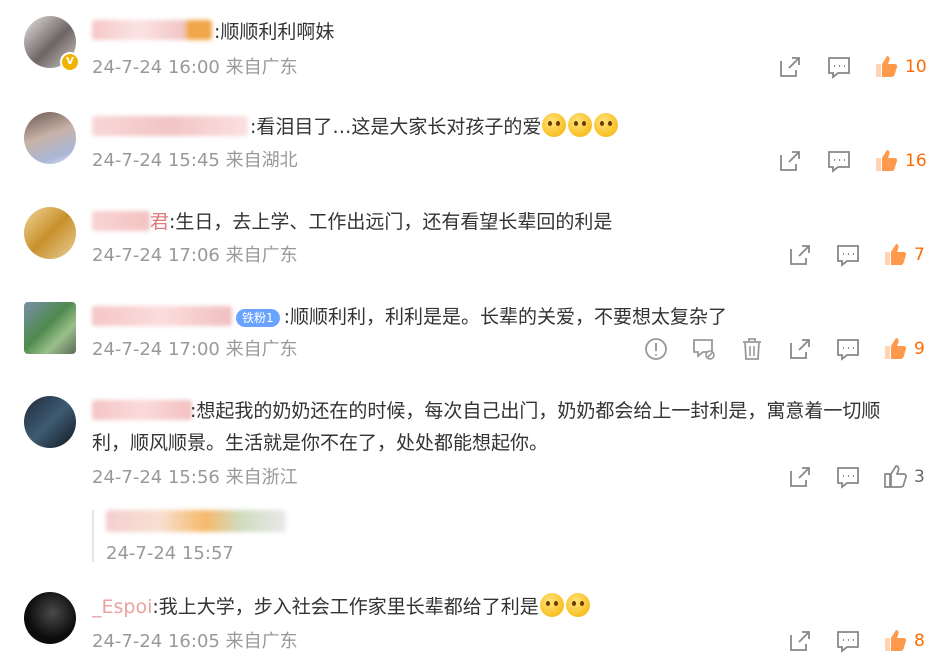 This screenshot has width=930, height=670. Describe the element at coordinates (341, 607) in the screenshot. I see `comment-text: _Espoi:我上大学，步入社会工作家里长辈都给了利是` at that location.